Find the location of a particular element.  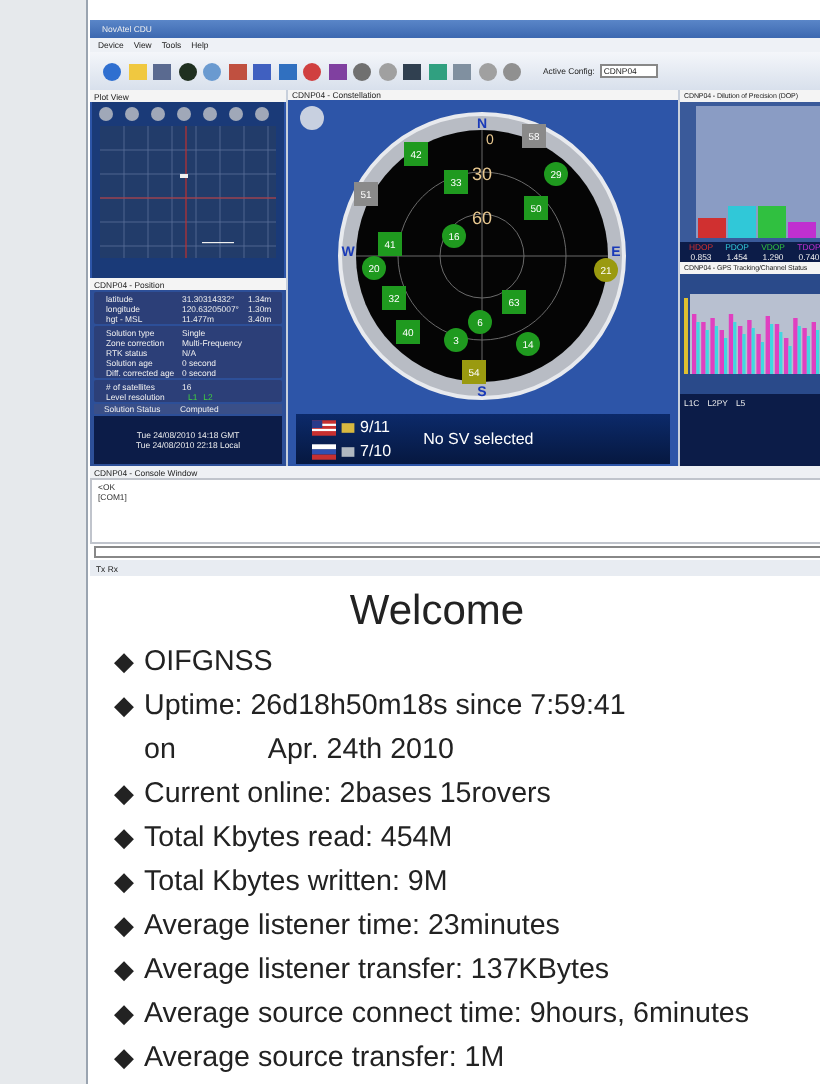

stat-text: Total Kbytes written: 9M is located at coordinates (296, 883).